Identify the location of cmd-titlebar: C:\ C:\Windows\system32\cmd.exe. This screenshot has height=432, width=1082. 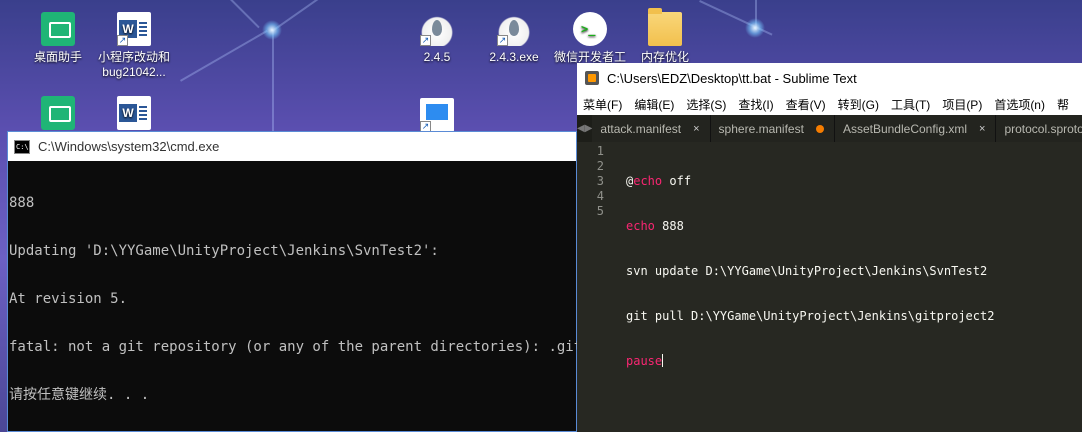
(292, 146).